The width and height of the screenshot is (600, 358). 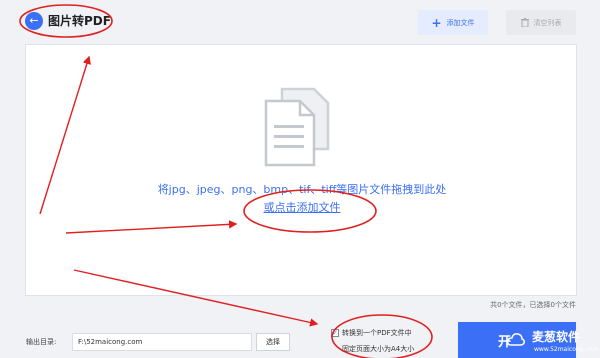 I want to click on merge-to-one-pdf-option: ✓ 转换到一个PDF文件中, so click(x=371, y=333).